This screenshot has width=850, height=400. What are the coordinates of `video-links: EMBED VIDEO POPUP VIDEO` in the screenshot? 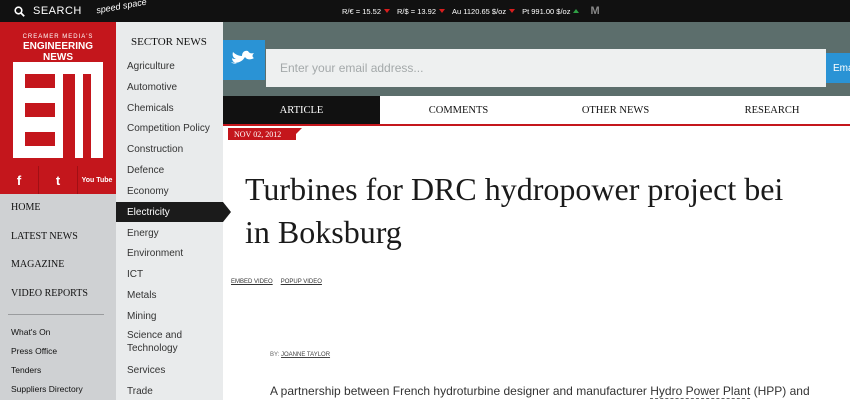 It's located at (276, 282).